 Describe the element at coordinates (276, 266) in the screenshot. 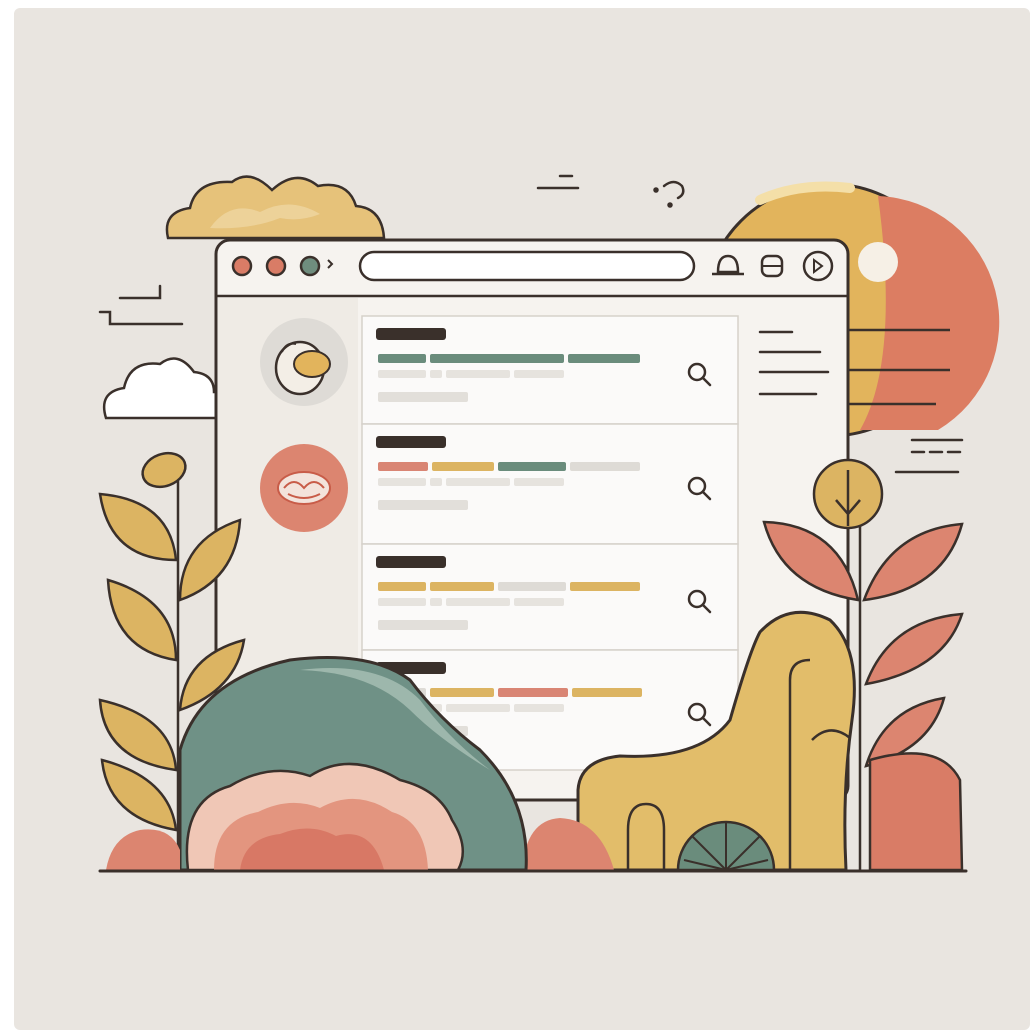

I see `minimize-dot` at that location.